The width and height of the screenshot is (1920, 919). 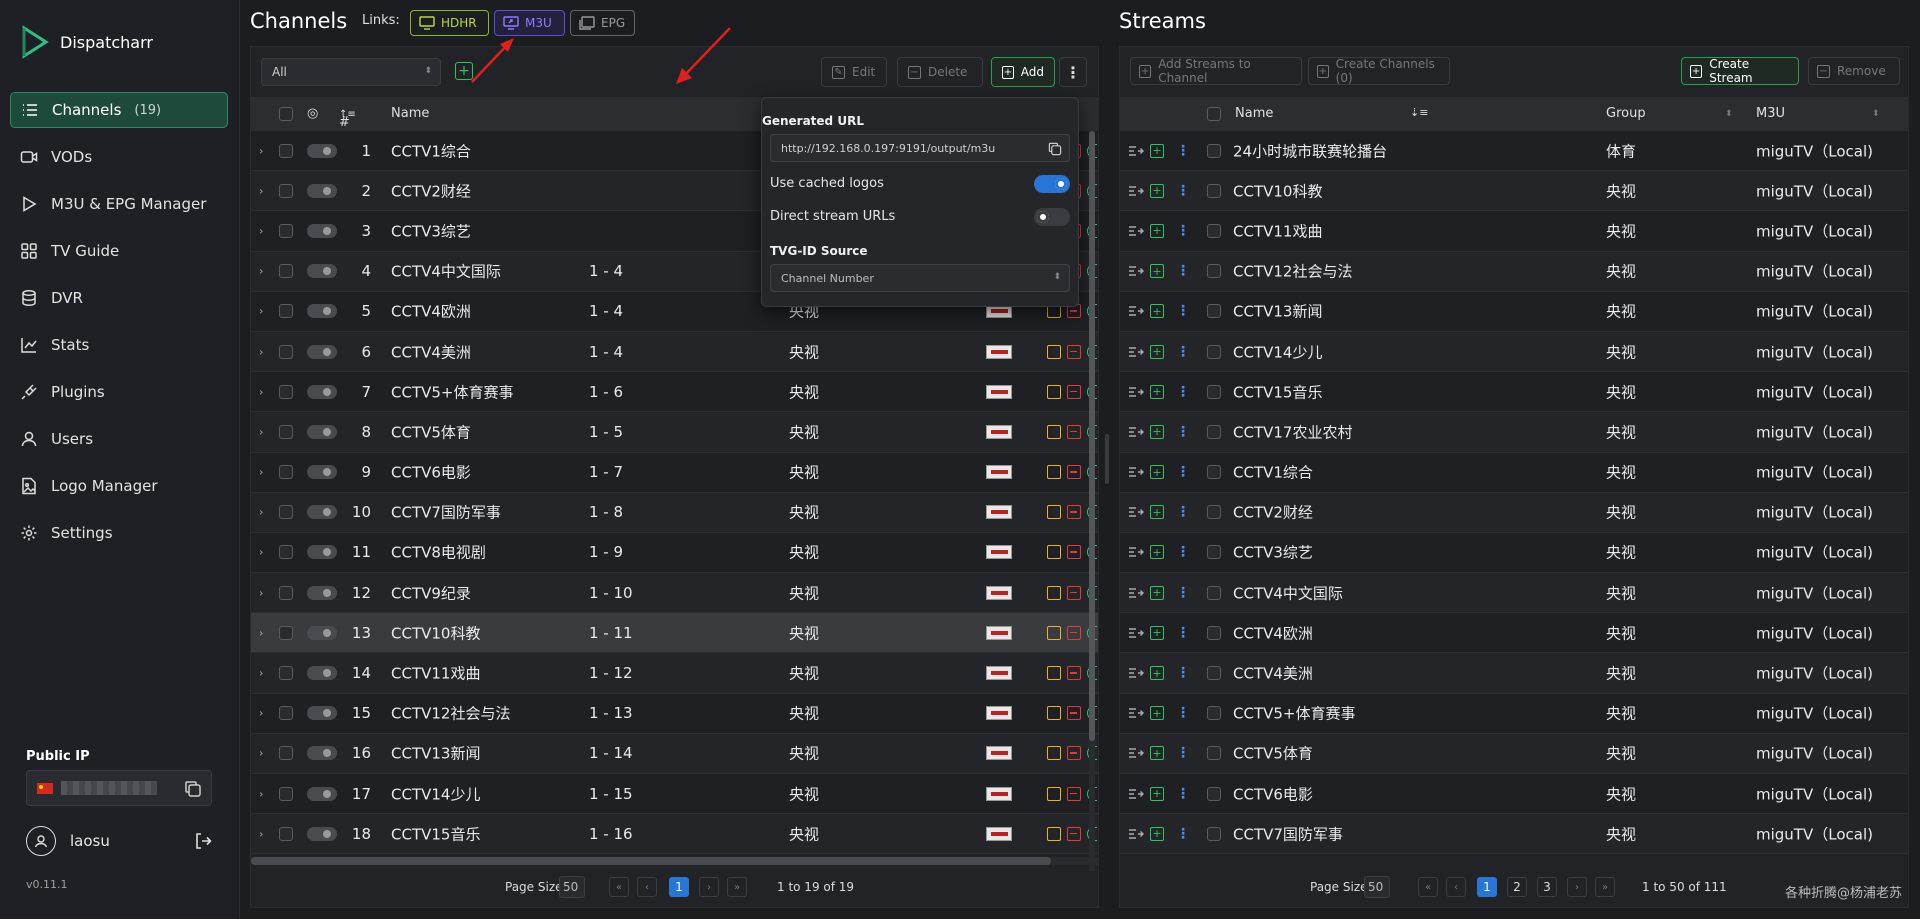 I want to click on copy-icon, so click(x=1055, y=149).